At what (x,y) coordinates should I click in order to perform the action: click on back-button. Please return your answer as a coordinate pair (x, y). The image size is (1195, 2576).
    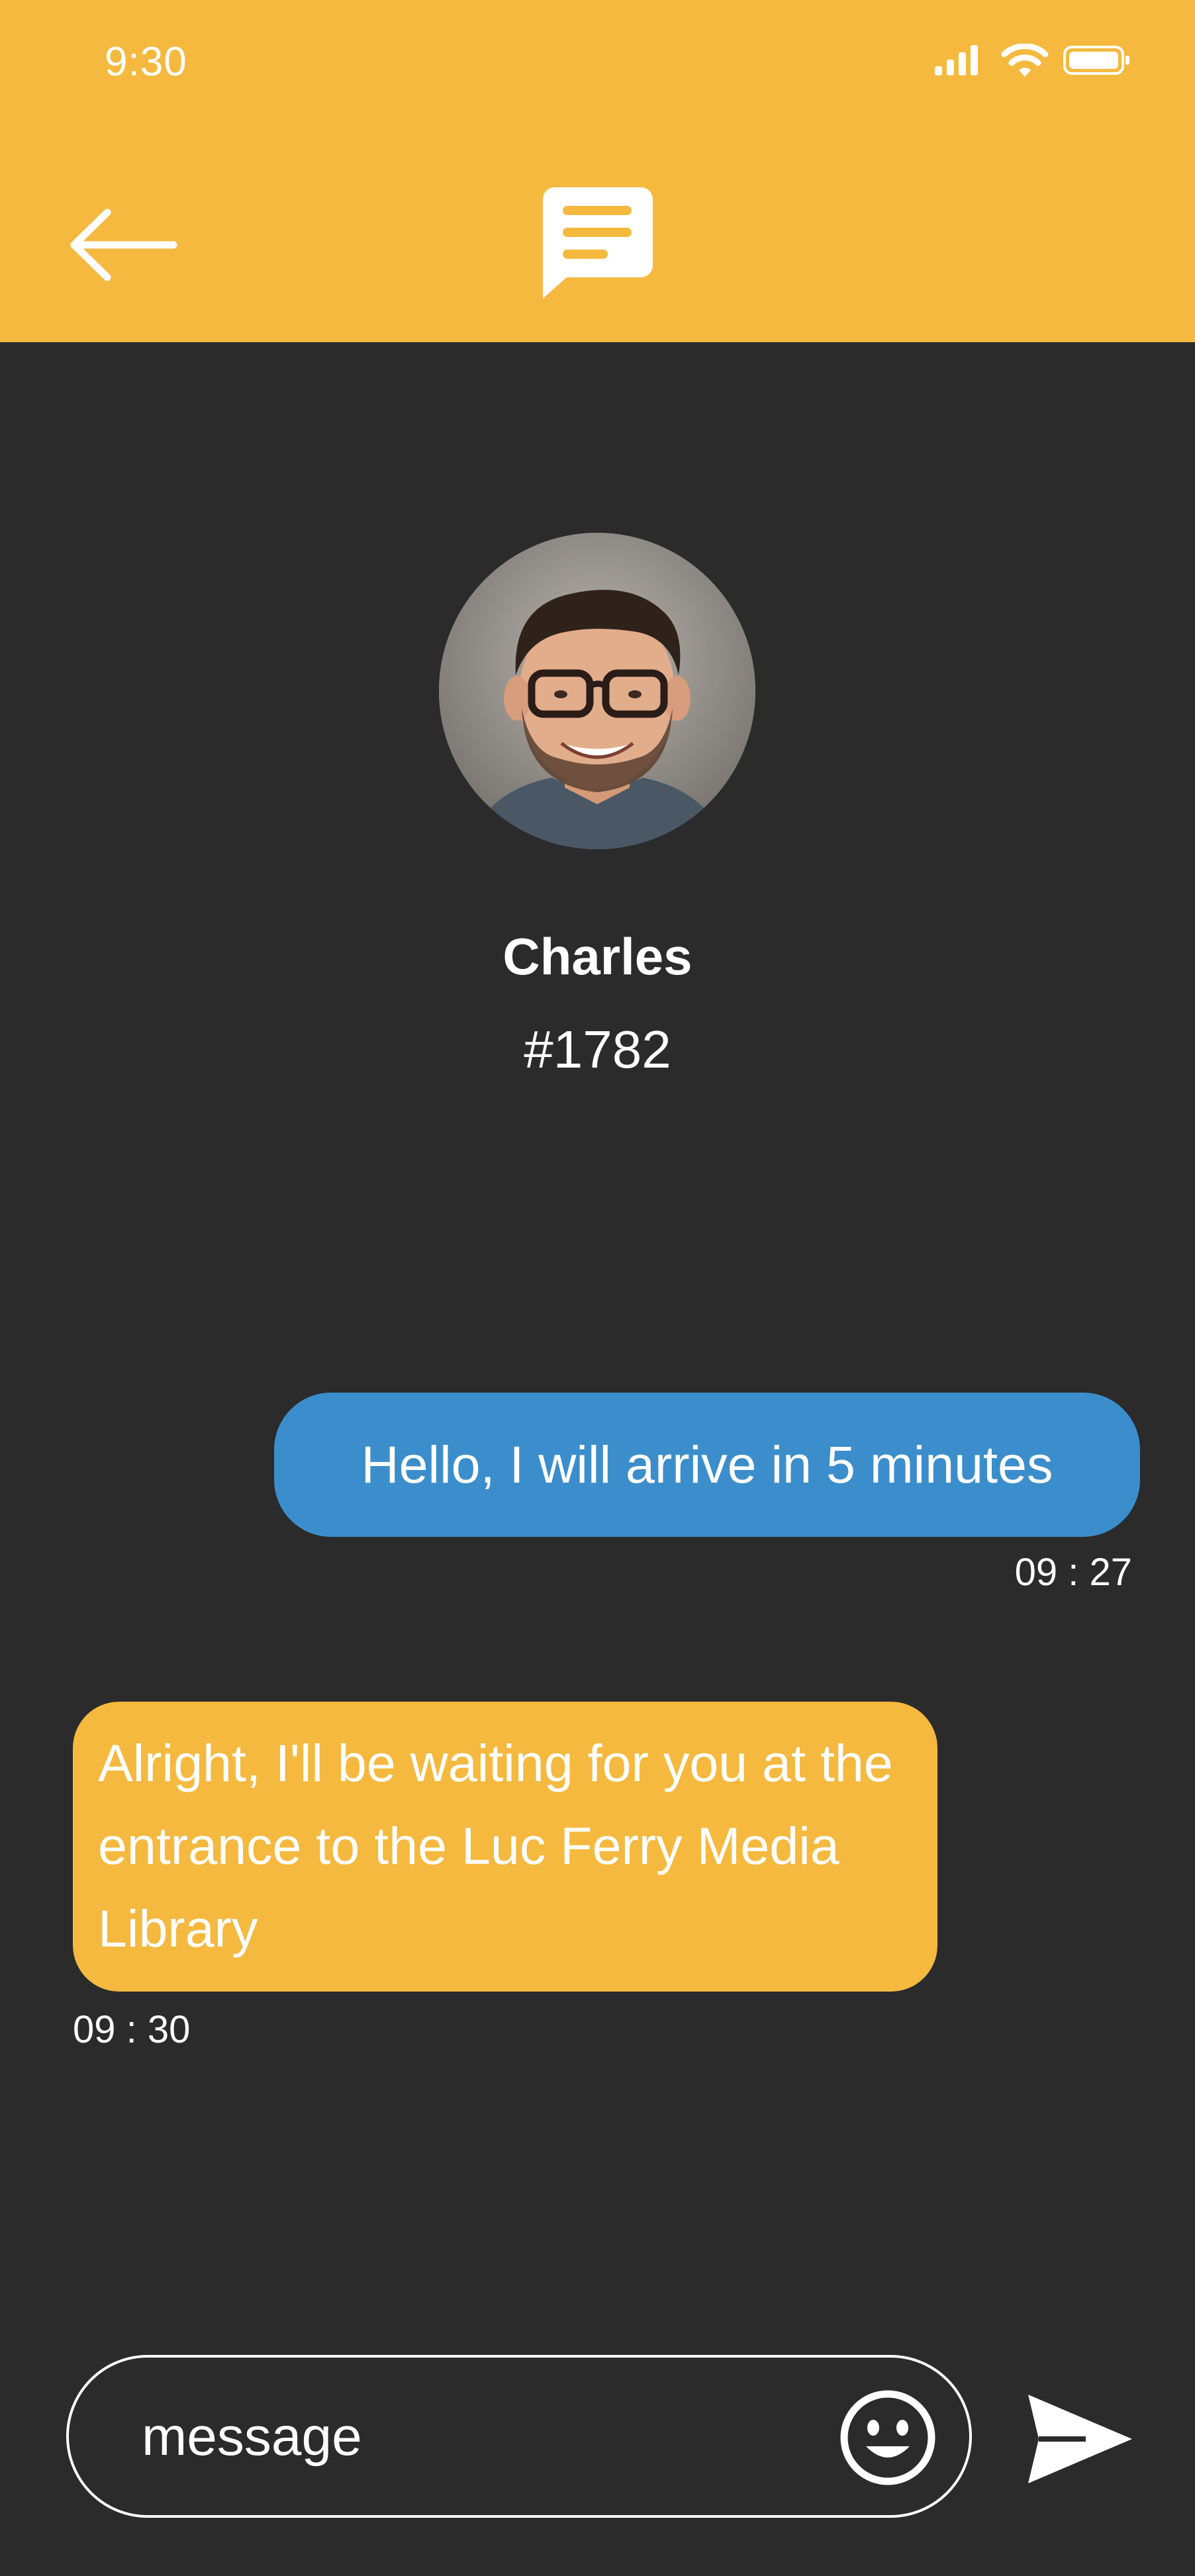
    Looking at the image, I should click on (122, 245).